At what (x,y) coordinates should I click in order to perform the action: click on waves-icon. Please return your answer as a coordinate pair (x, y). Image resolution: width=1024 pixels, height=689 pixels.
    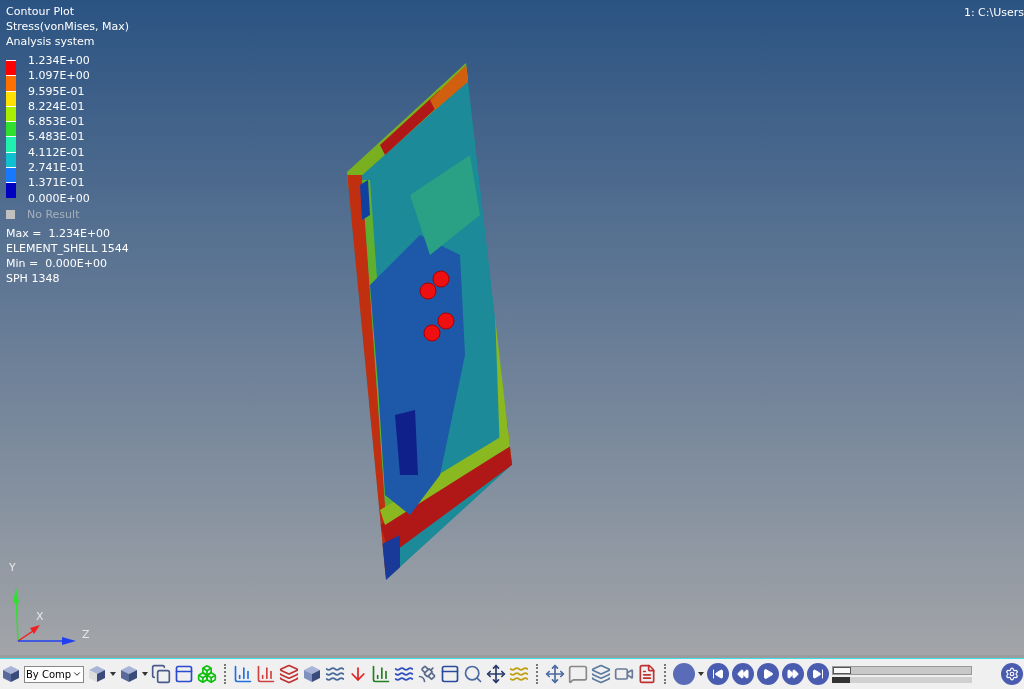
    Looking at the image, I should click on (404, 674).